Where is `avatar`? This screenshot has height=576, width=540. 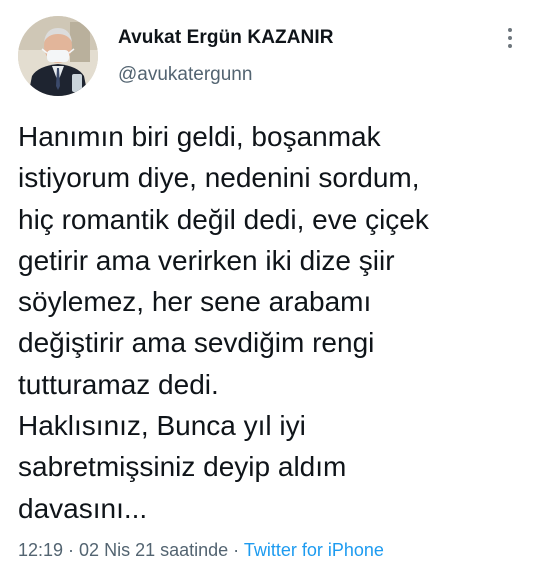
avatar is located at coordinates (58, 56).